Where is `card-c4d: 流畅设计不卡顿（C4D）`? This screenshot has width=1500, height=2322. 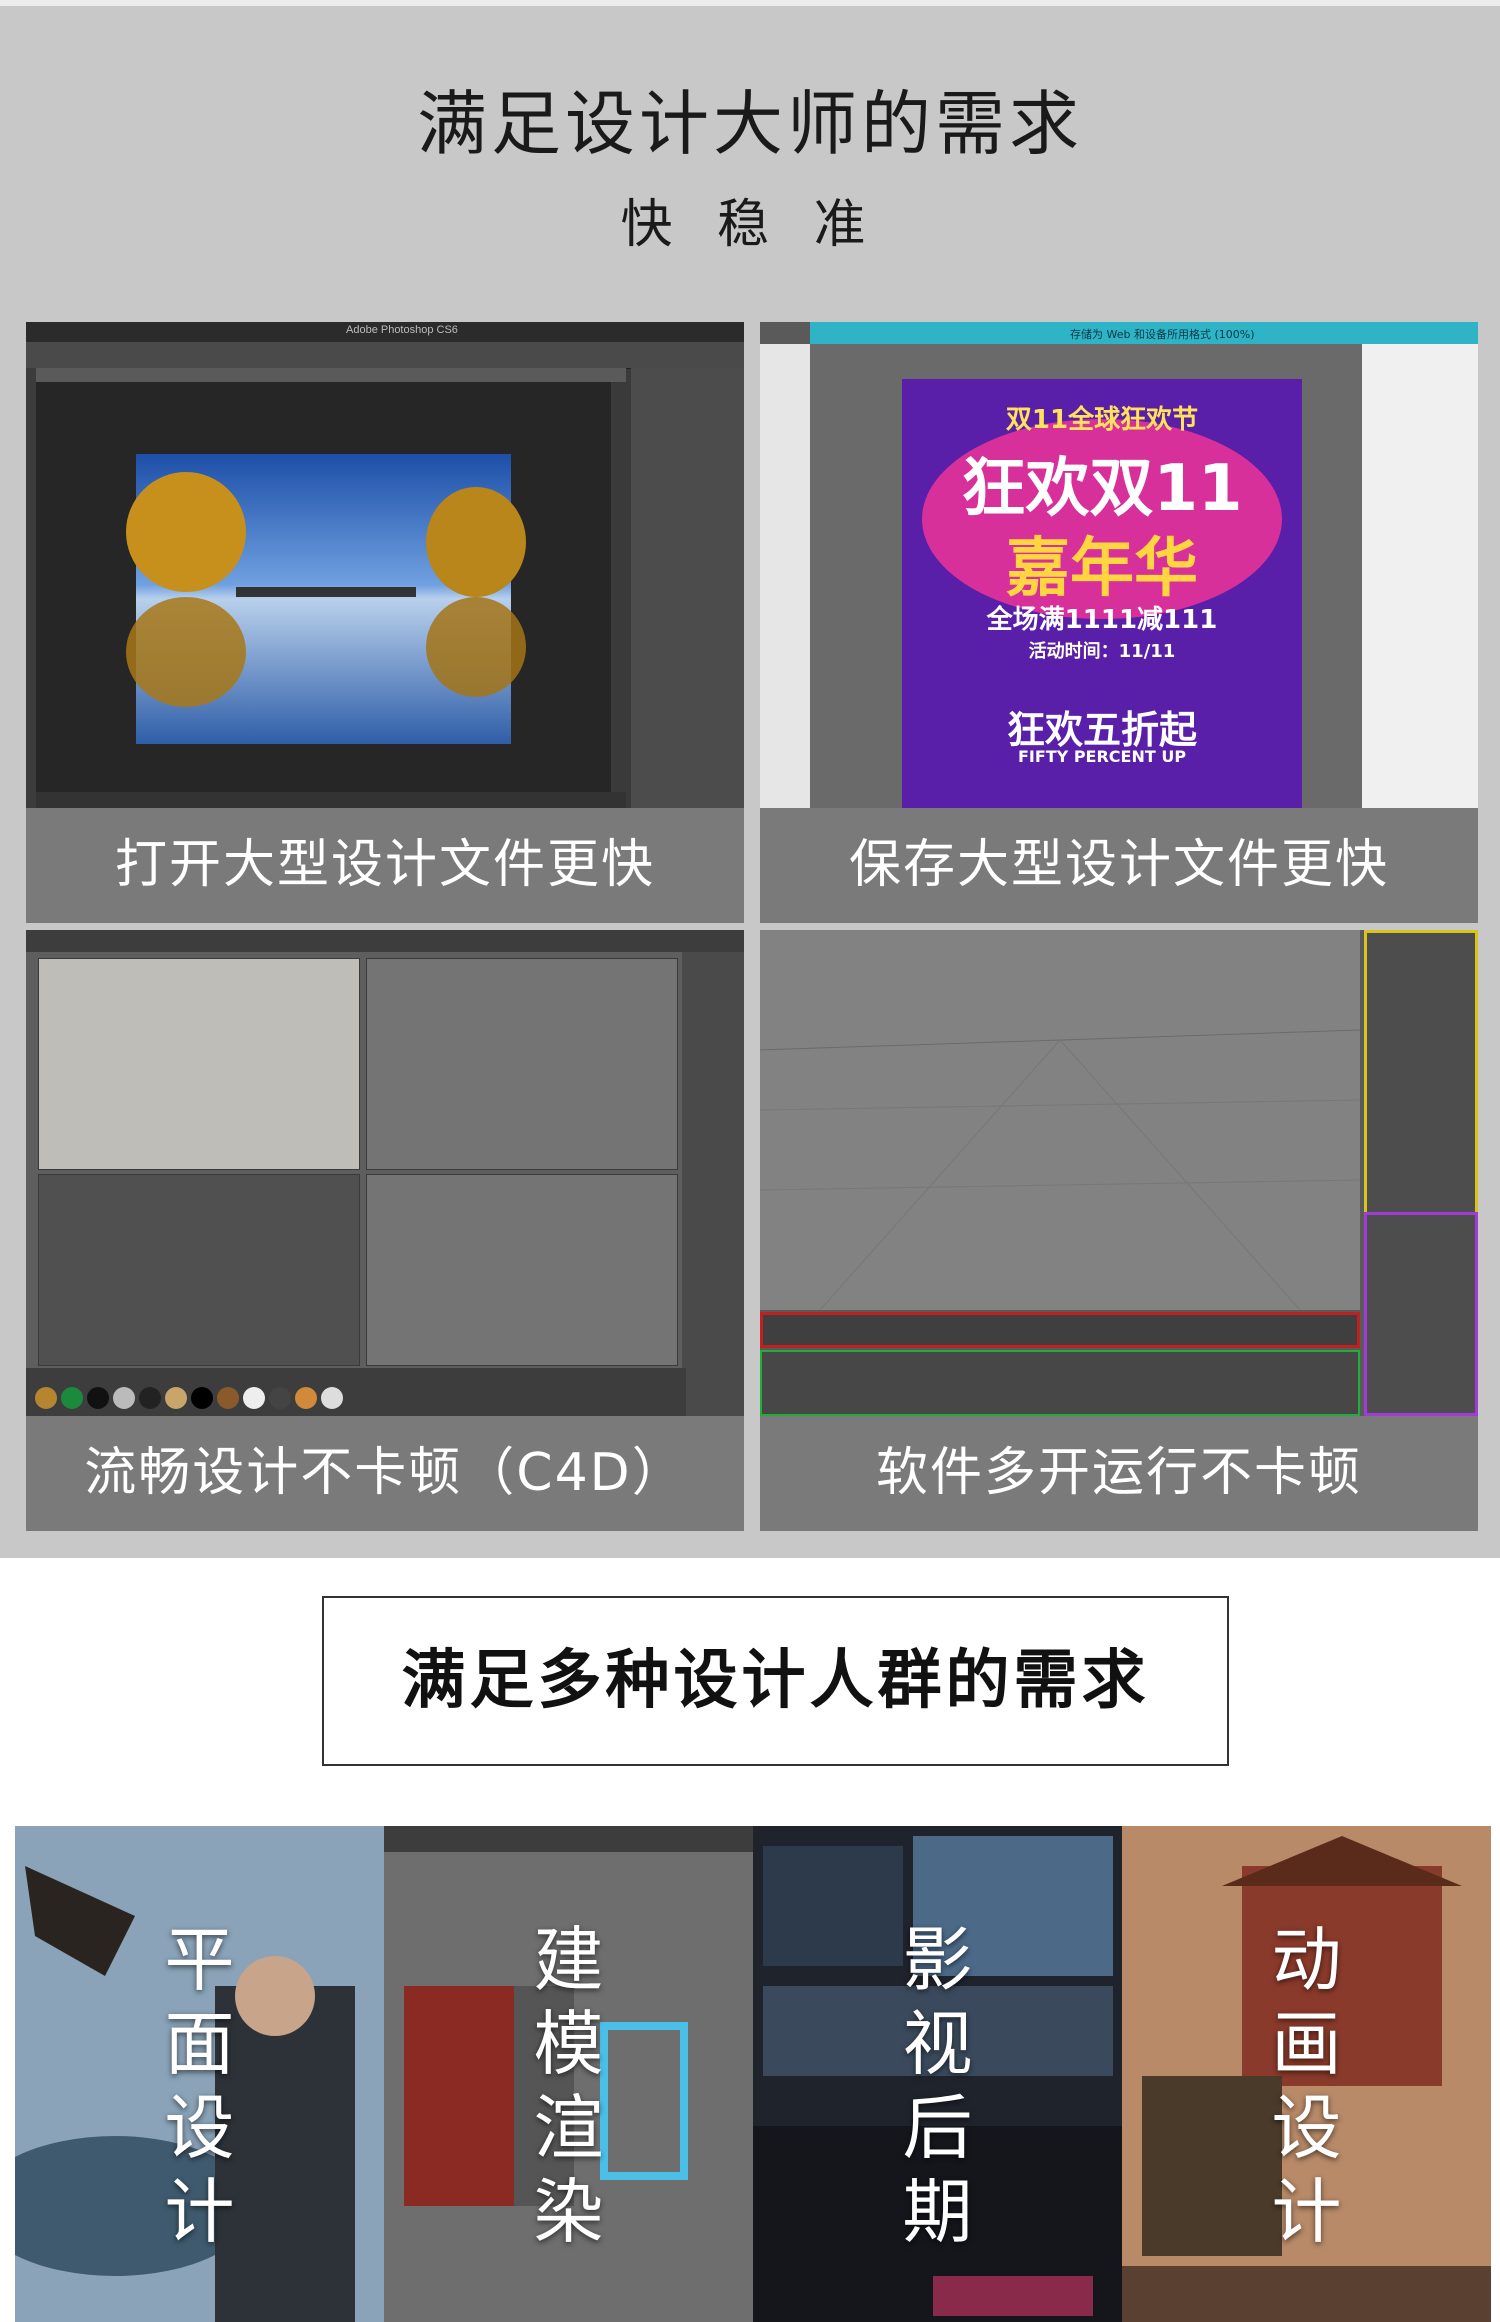
card-c4d: 流畅设计不卡顿（C4D） is located at coordinates (385, 1230).